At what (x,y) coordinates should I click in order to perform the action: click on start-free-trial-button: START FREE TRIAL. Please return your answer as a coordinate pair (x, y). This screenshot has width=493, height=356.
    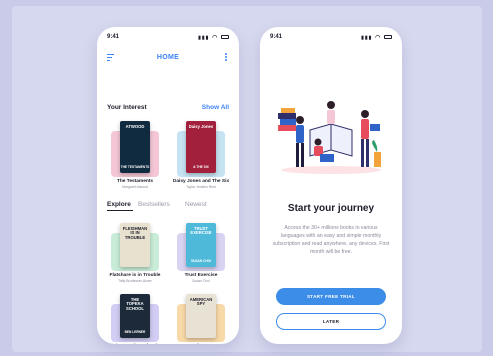
    Looking at the image, I should click on (331, 296).